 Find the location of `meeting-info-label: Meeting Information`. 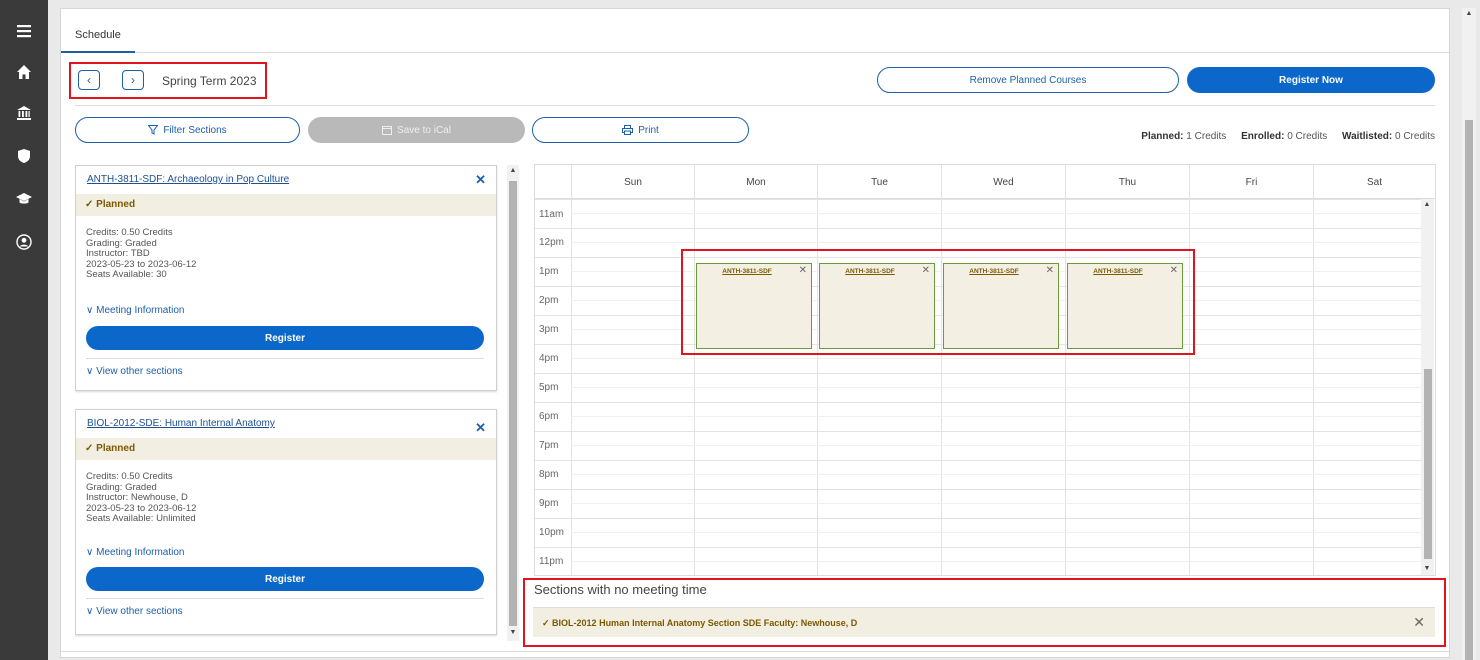

meeting-info-label: Meeting Information is located at coordinates (140, 310).